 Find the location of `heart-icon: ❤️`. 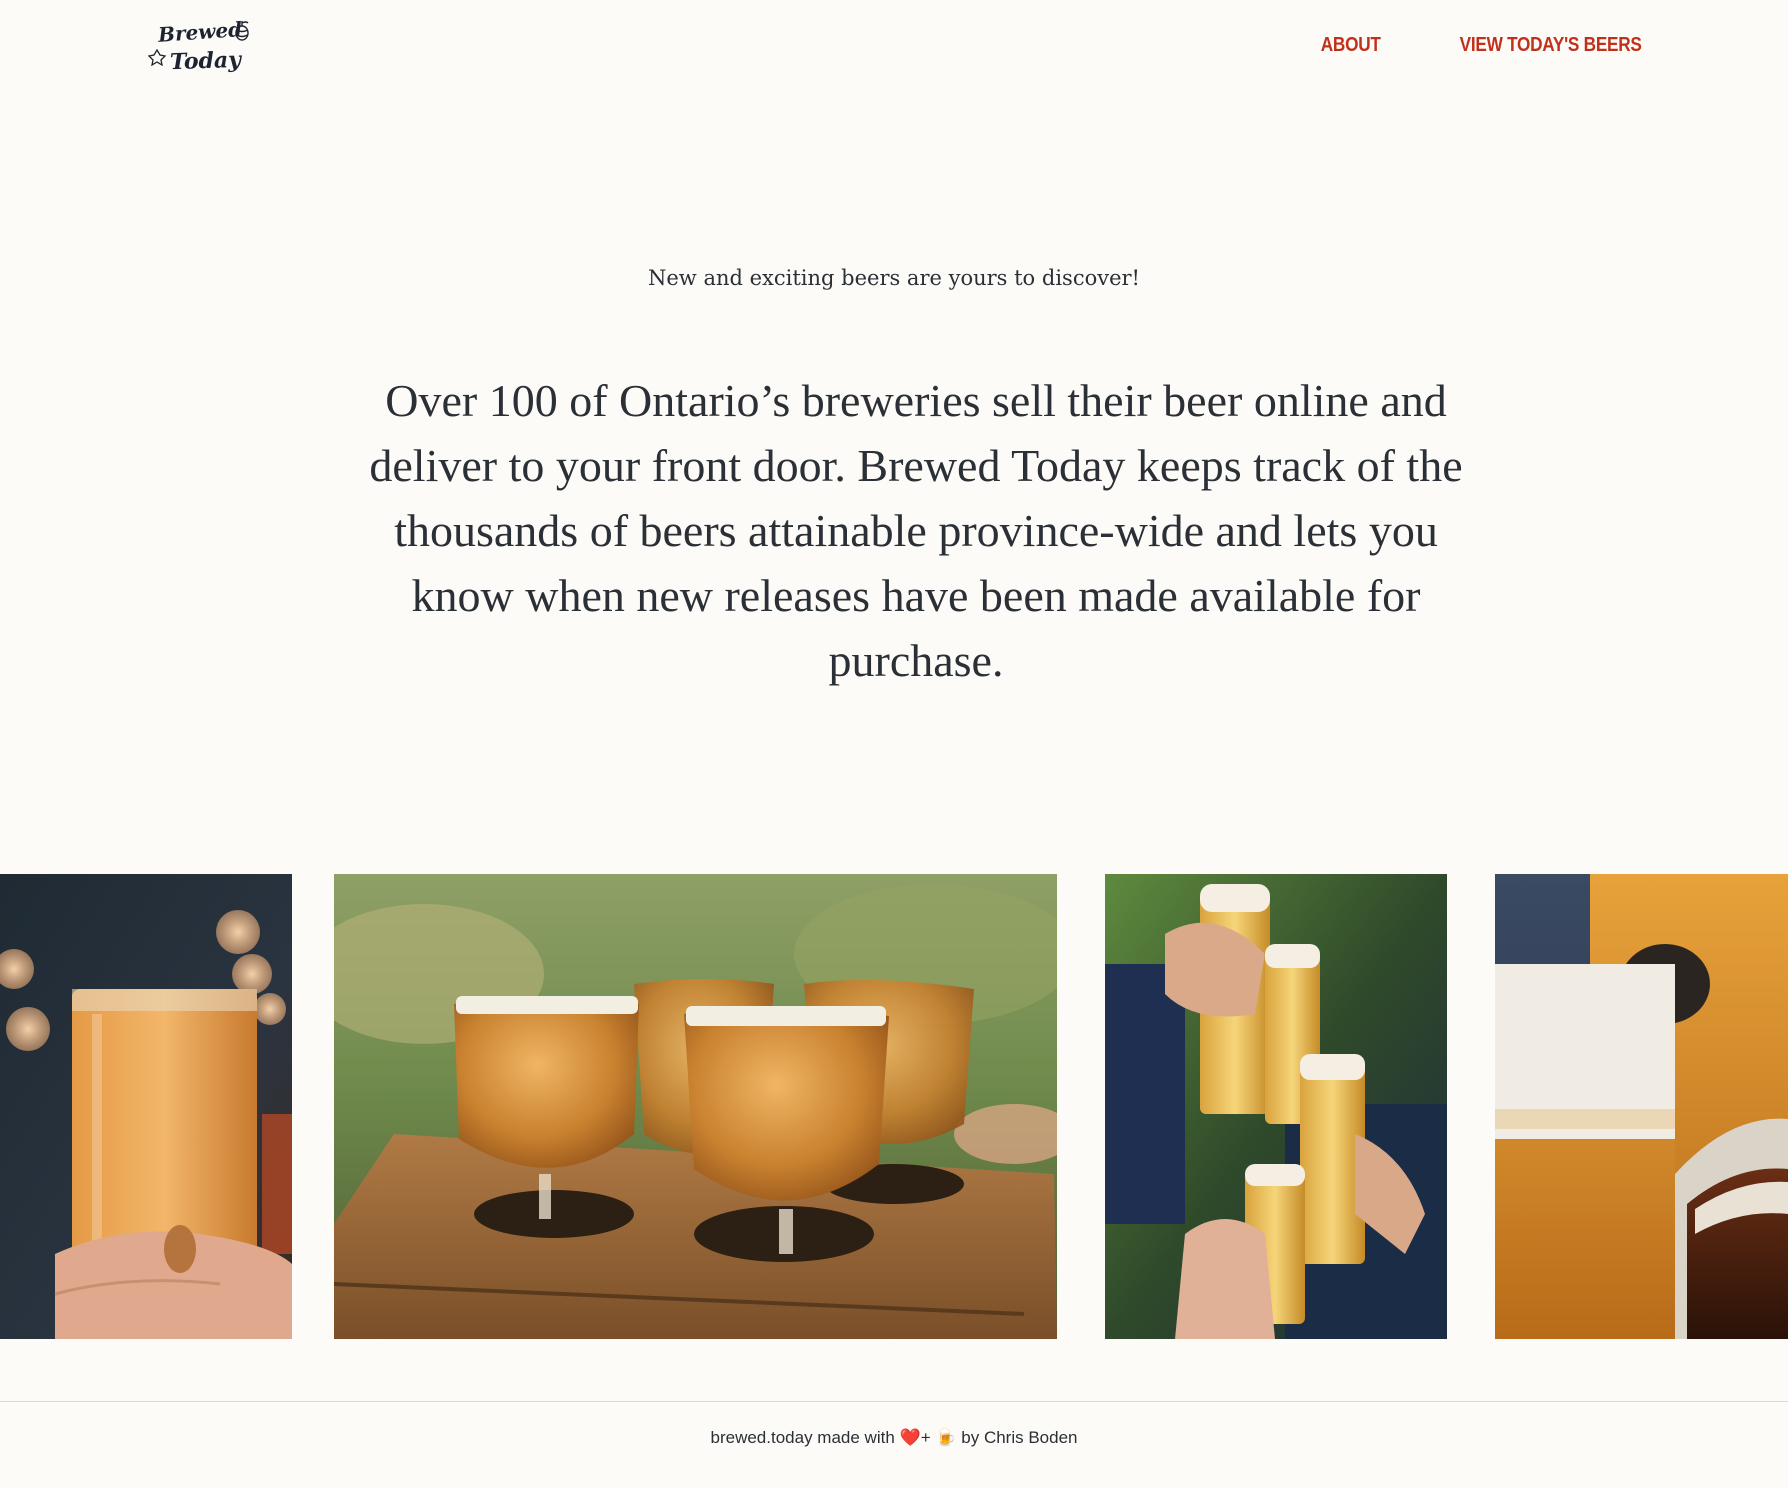

heart-icon: ❤️ is located at coordinates (910, 1437).